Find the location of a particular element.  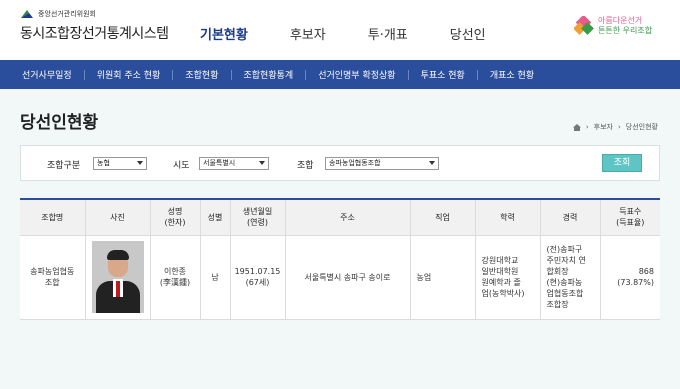

union-type-value: 농협 is located at coordinates (103, 163).